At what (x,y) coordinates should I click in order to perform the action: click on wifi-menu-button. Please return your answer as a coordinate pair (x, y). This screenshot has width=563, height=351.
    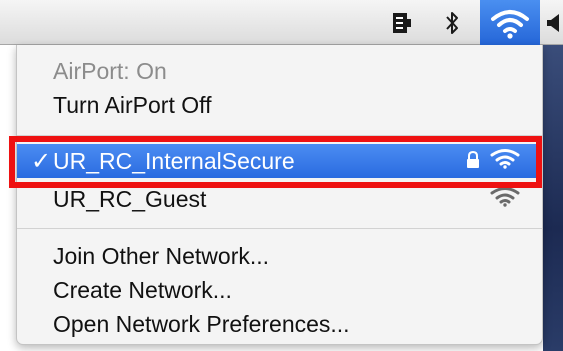
    Looking at the image, I should click on (510, 22).